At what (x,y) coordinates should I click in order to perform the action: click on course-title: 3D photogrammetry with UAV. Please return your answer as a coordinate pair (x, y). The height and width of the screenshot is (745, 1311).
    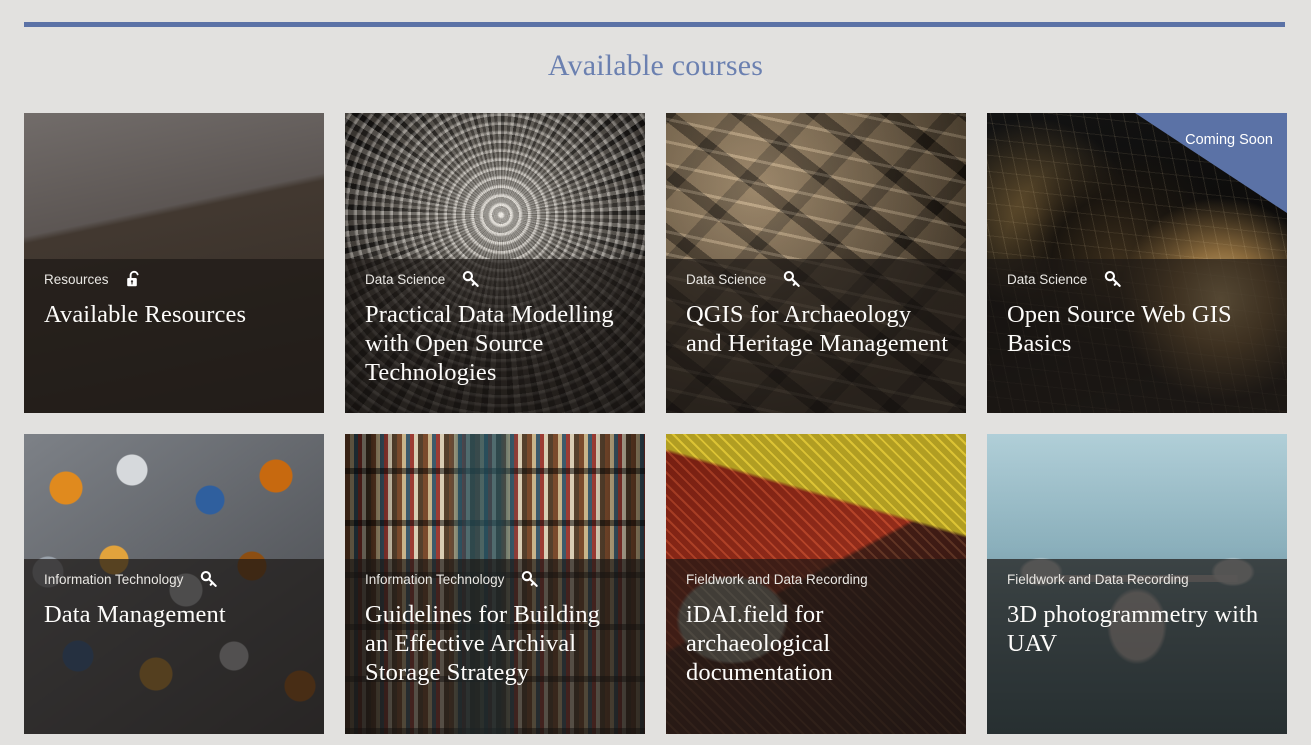
    Looking at the image, I should click on (1139, 629).